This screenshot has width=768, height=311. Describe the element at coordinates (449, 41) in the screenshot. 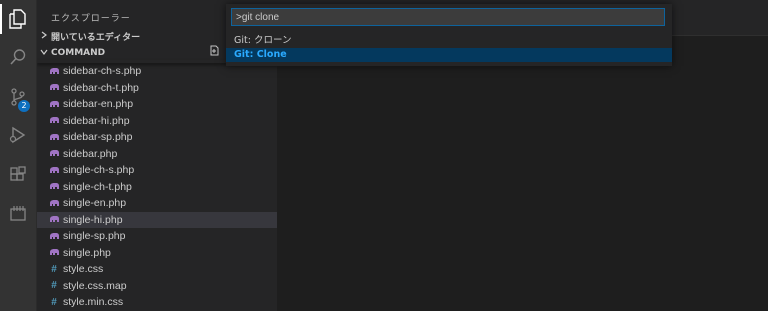

I see `palette-item-clone-ja: Git: クローン` at that location.